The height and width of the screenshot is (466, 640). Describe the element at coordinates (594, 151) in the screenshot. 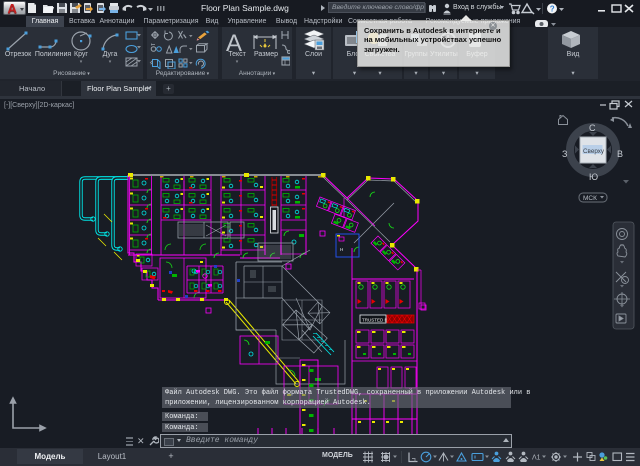

I see `svg-text: Сверху` at that location.